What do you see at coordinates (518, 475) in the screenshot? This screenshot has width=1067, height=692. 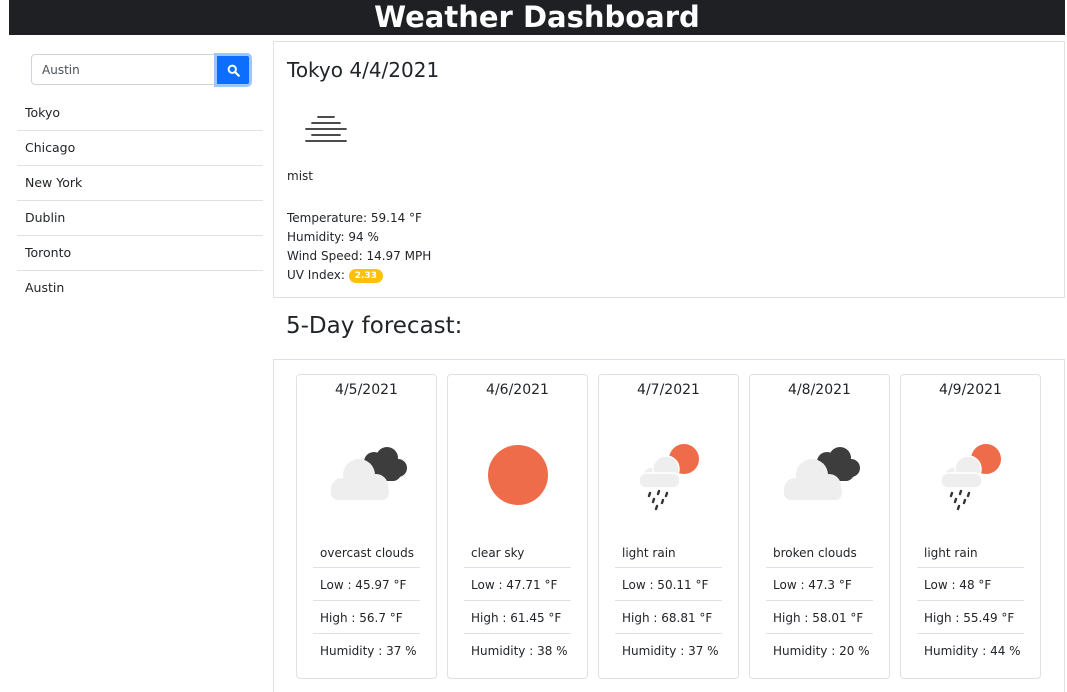 I see `clear-sky-icon` at bounding box center [518, 475].